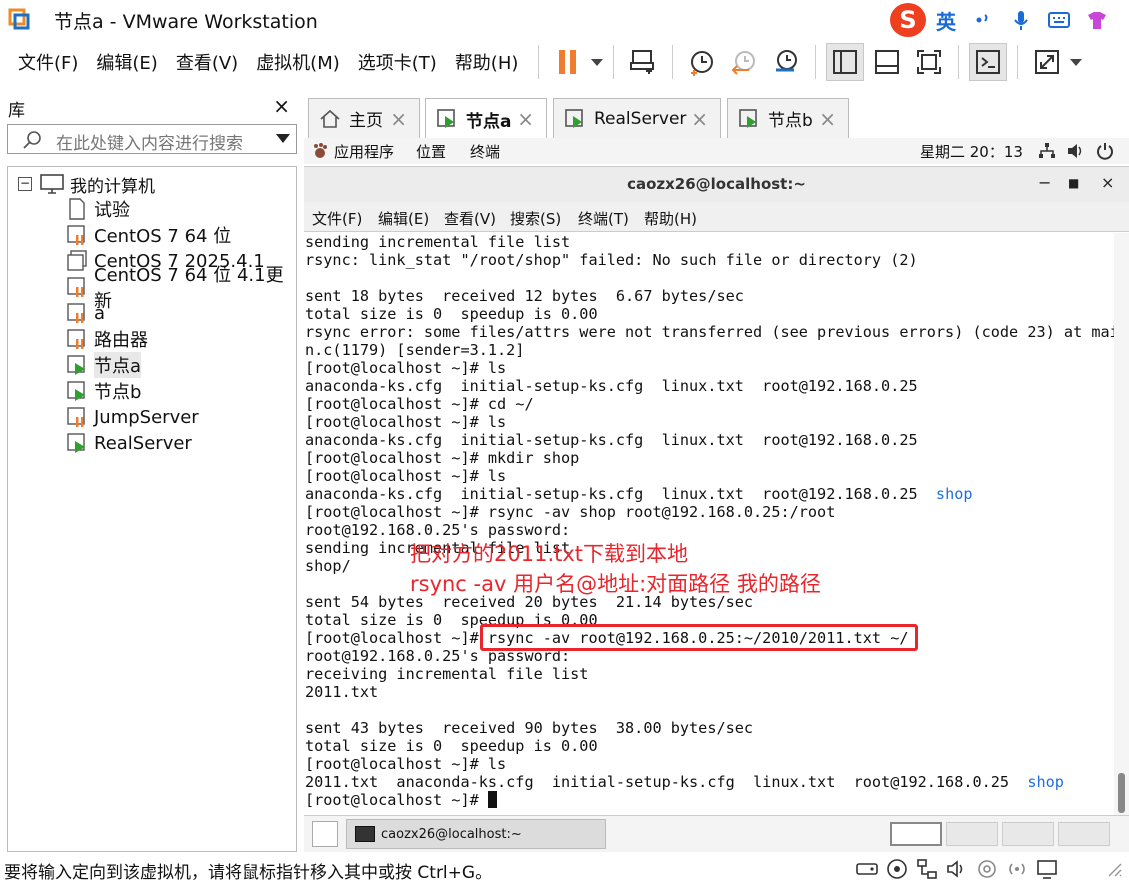 The image size is (1129, 885). Describe the element at coordinates (957, 869) in the screenshot. I see `sound-card-icon` at that location.